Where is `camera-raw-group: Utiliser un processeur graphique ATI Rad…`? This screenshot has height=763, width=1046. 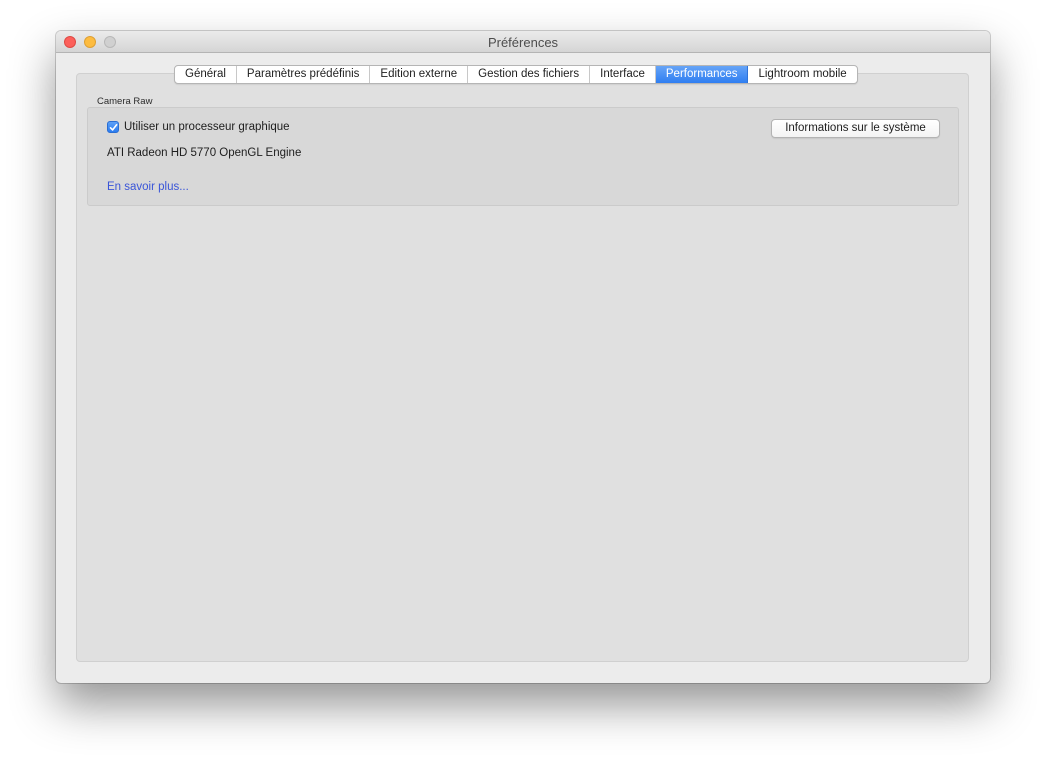
camera-raw-group: Utiliser un processeur graphique ATI Rad… is located at coordinates (523, 156).